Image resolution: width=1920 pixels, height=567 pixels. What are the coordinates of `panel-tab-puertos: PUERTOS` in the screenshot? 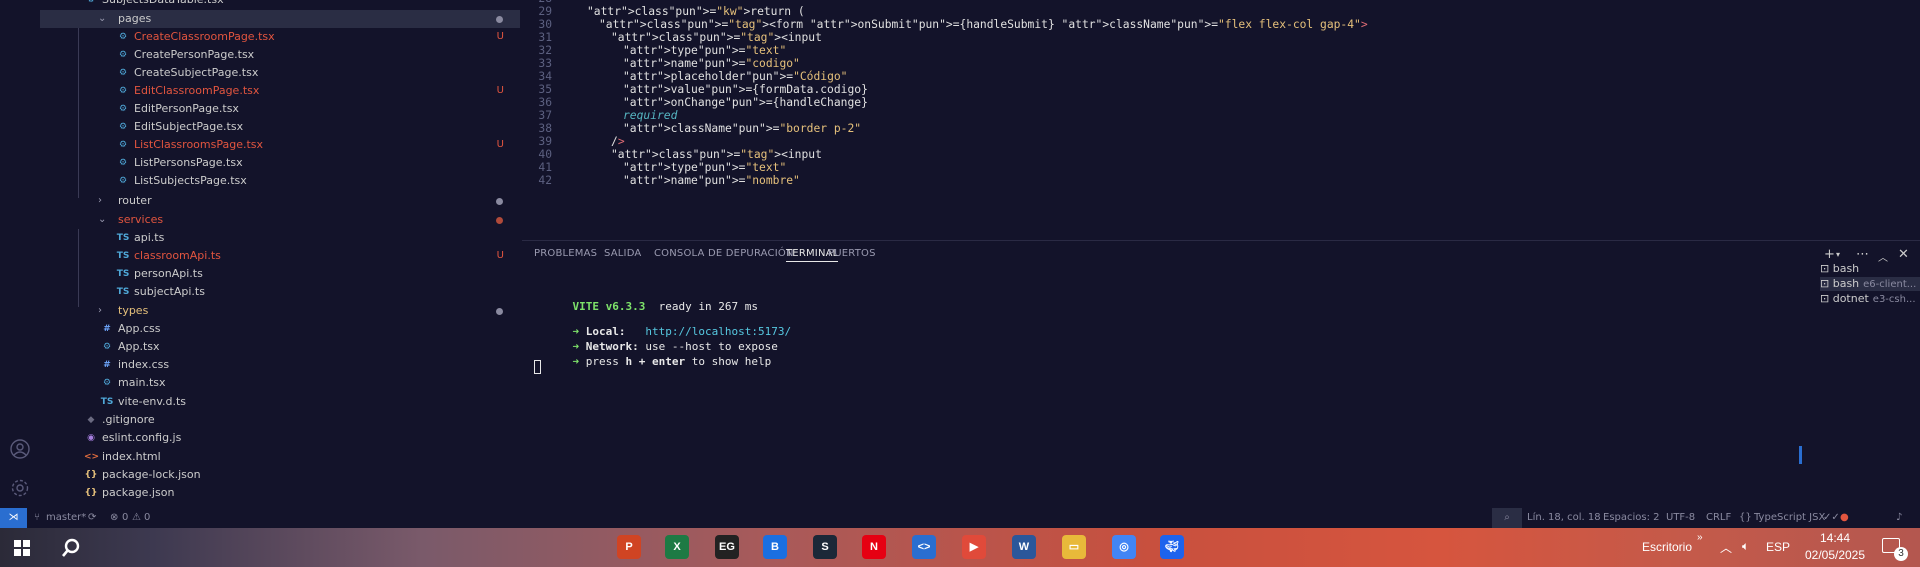 It's located at (852, 253).